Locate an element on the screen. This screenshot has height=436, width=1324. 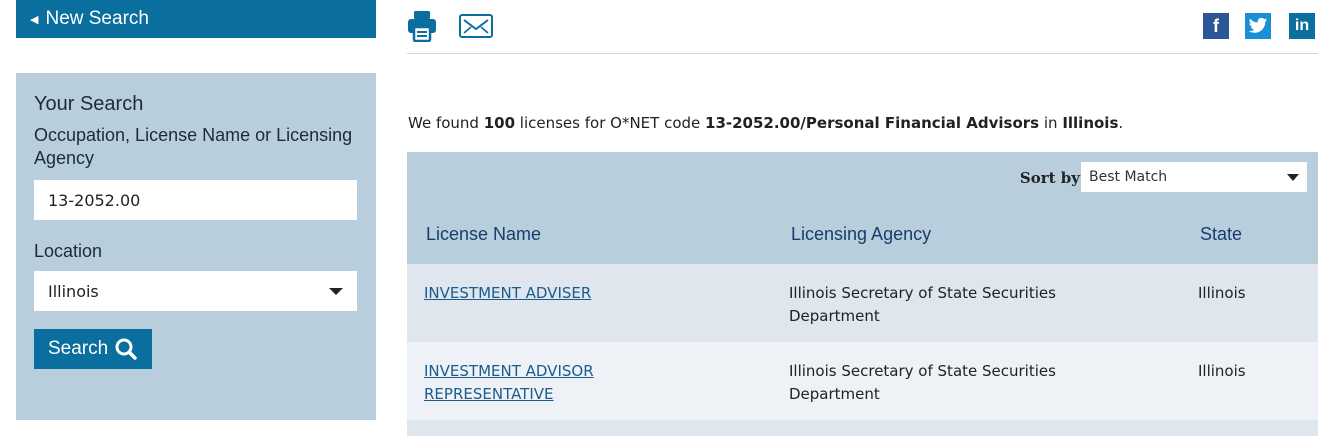
license-name-link: INVESTMENT ADVISER is located at coordinates (574, 293).